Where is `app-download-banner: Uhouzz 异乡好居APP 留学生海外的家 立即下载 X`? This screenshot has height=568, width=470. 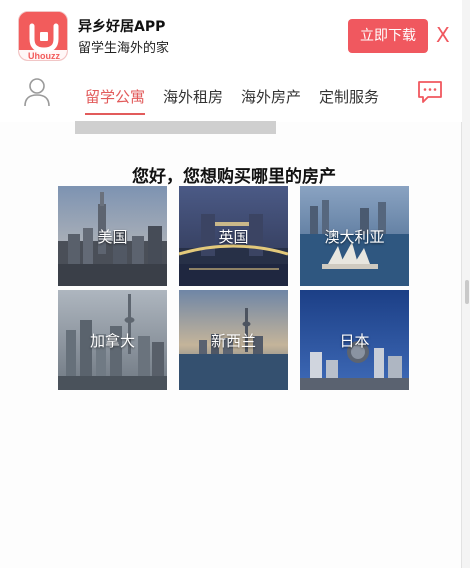 app-download-banner: Uhouzz 异乡好居APP 留学生海外的家 立即下载 X is located at coordinates (231, 36).